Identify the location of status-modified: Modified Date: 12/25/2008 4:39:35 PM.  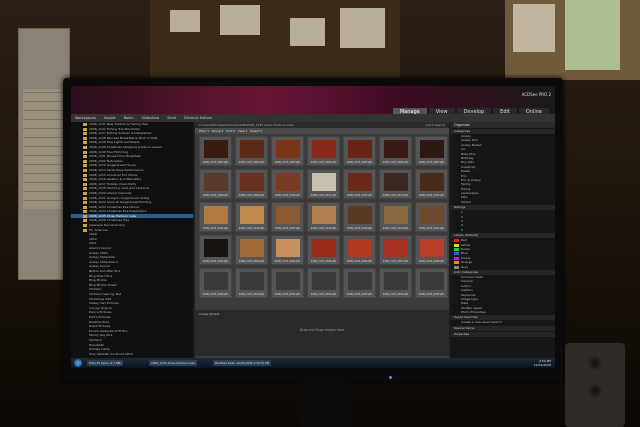
(242, 363).